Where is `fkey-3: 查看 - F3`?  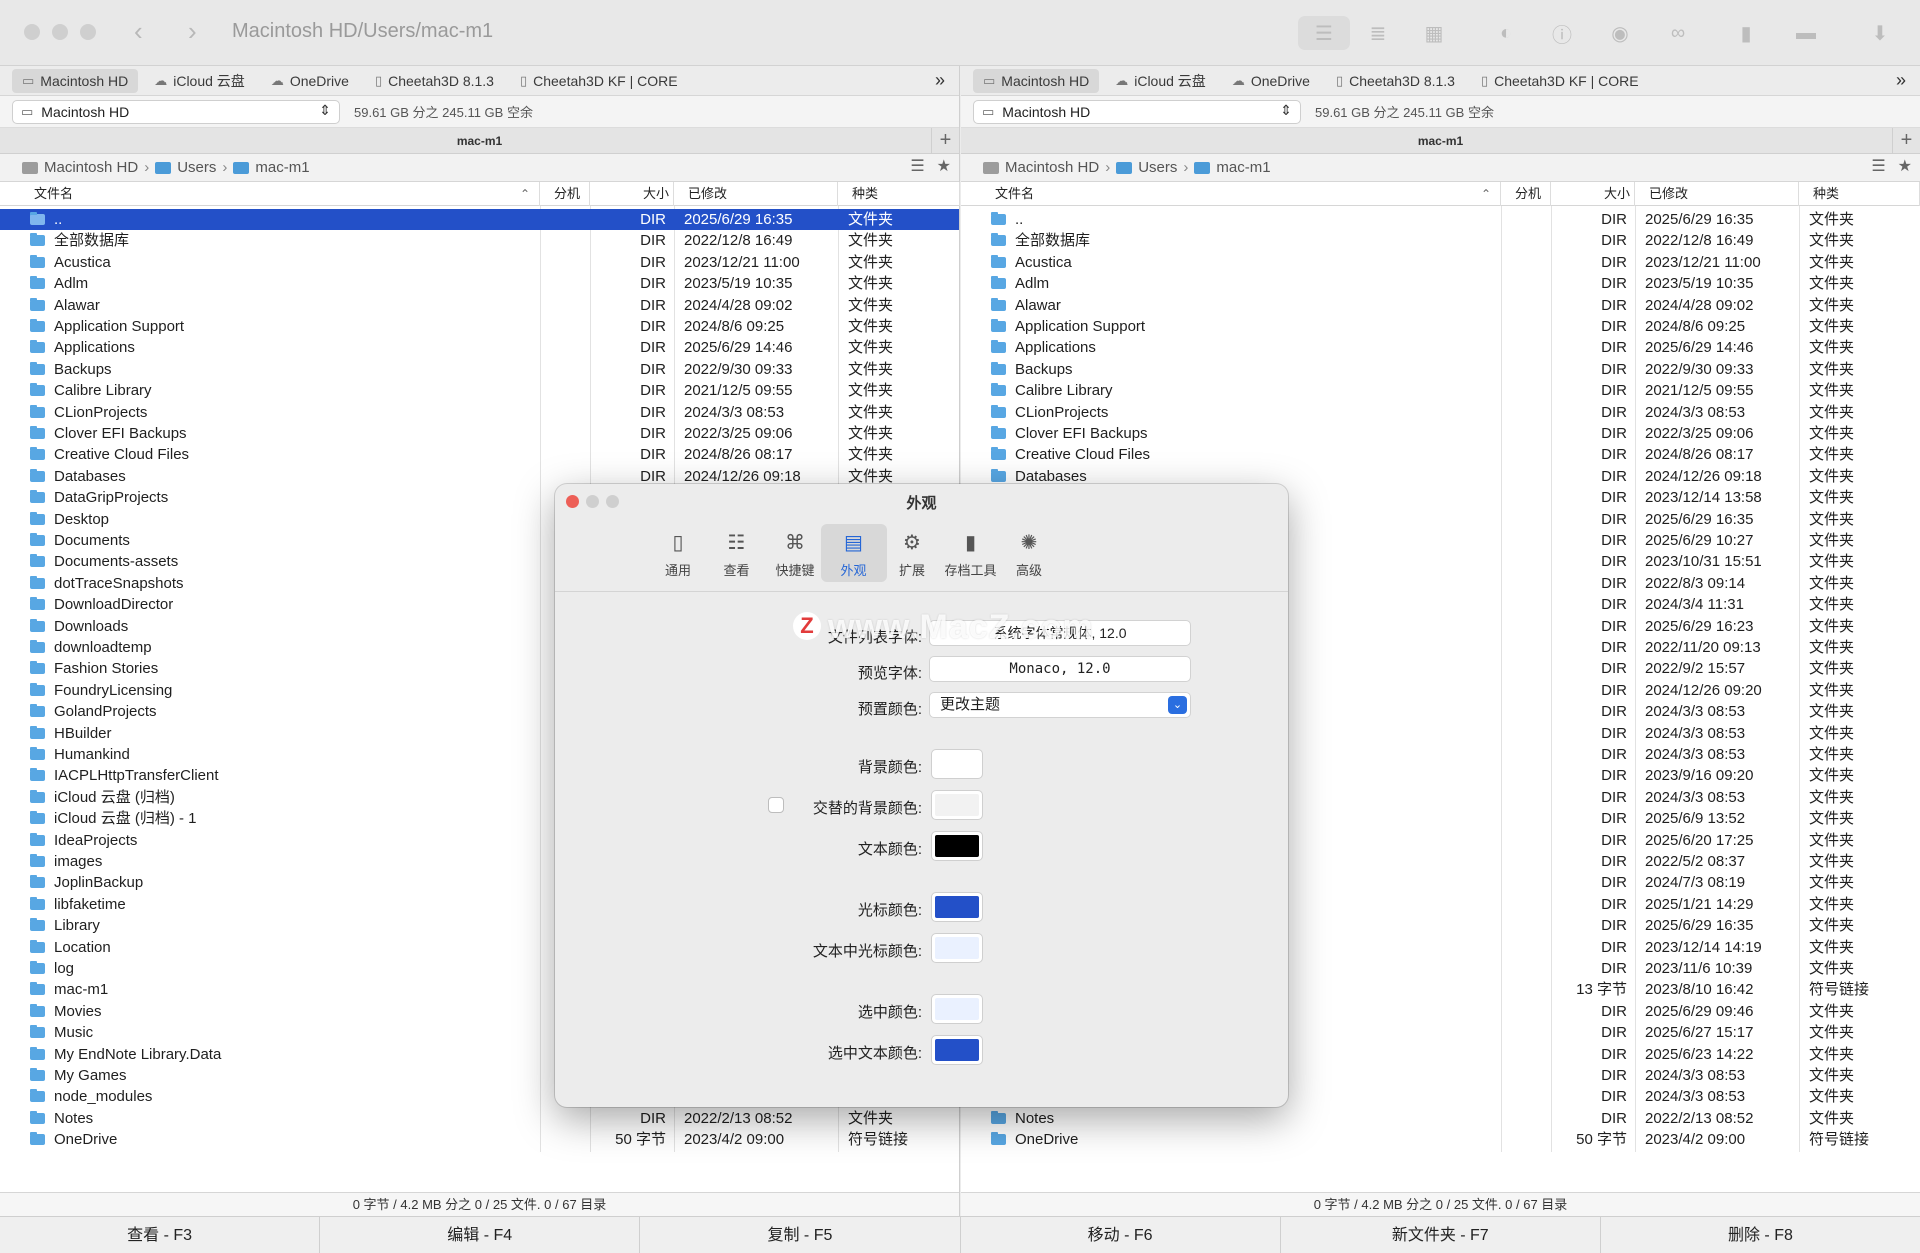
fkey-3: 查看 - F3 is located at coordinates (160, 1235).